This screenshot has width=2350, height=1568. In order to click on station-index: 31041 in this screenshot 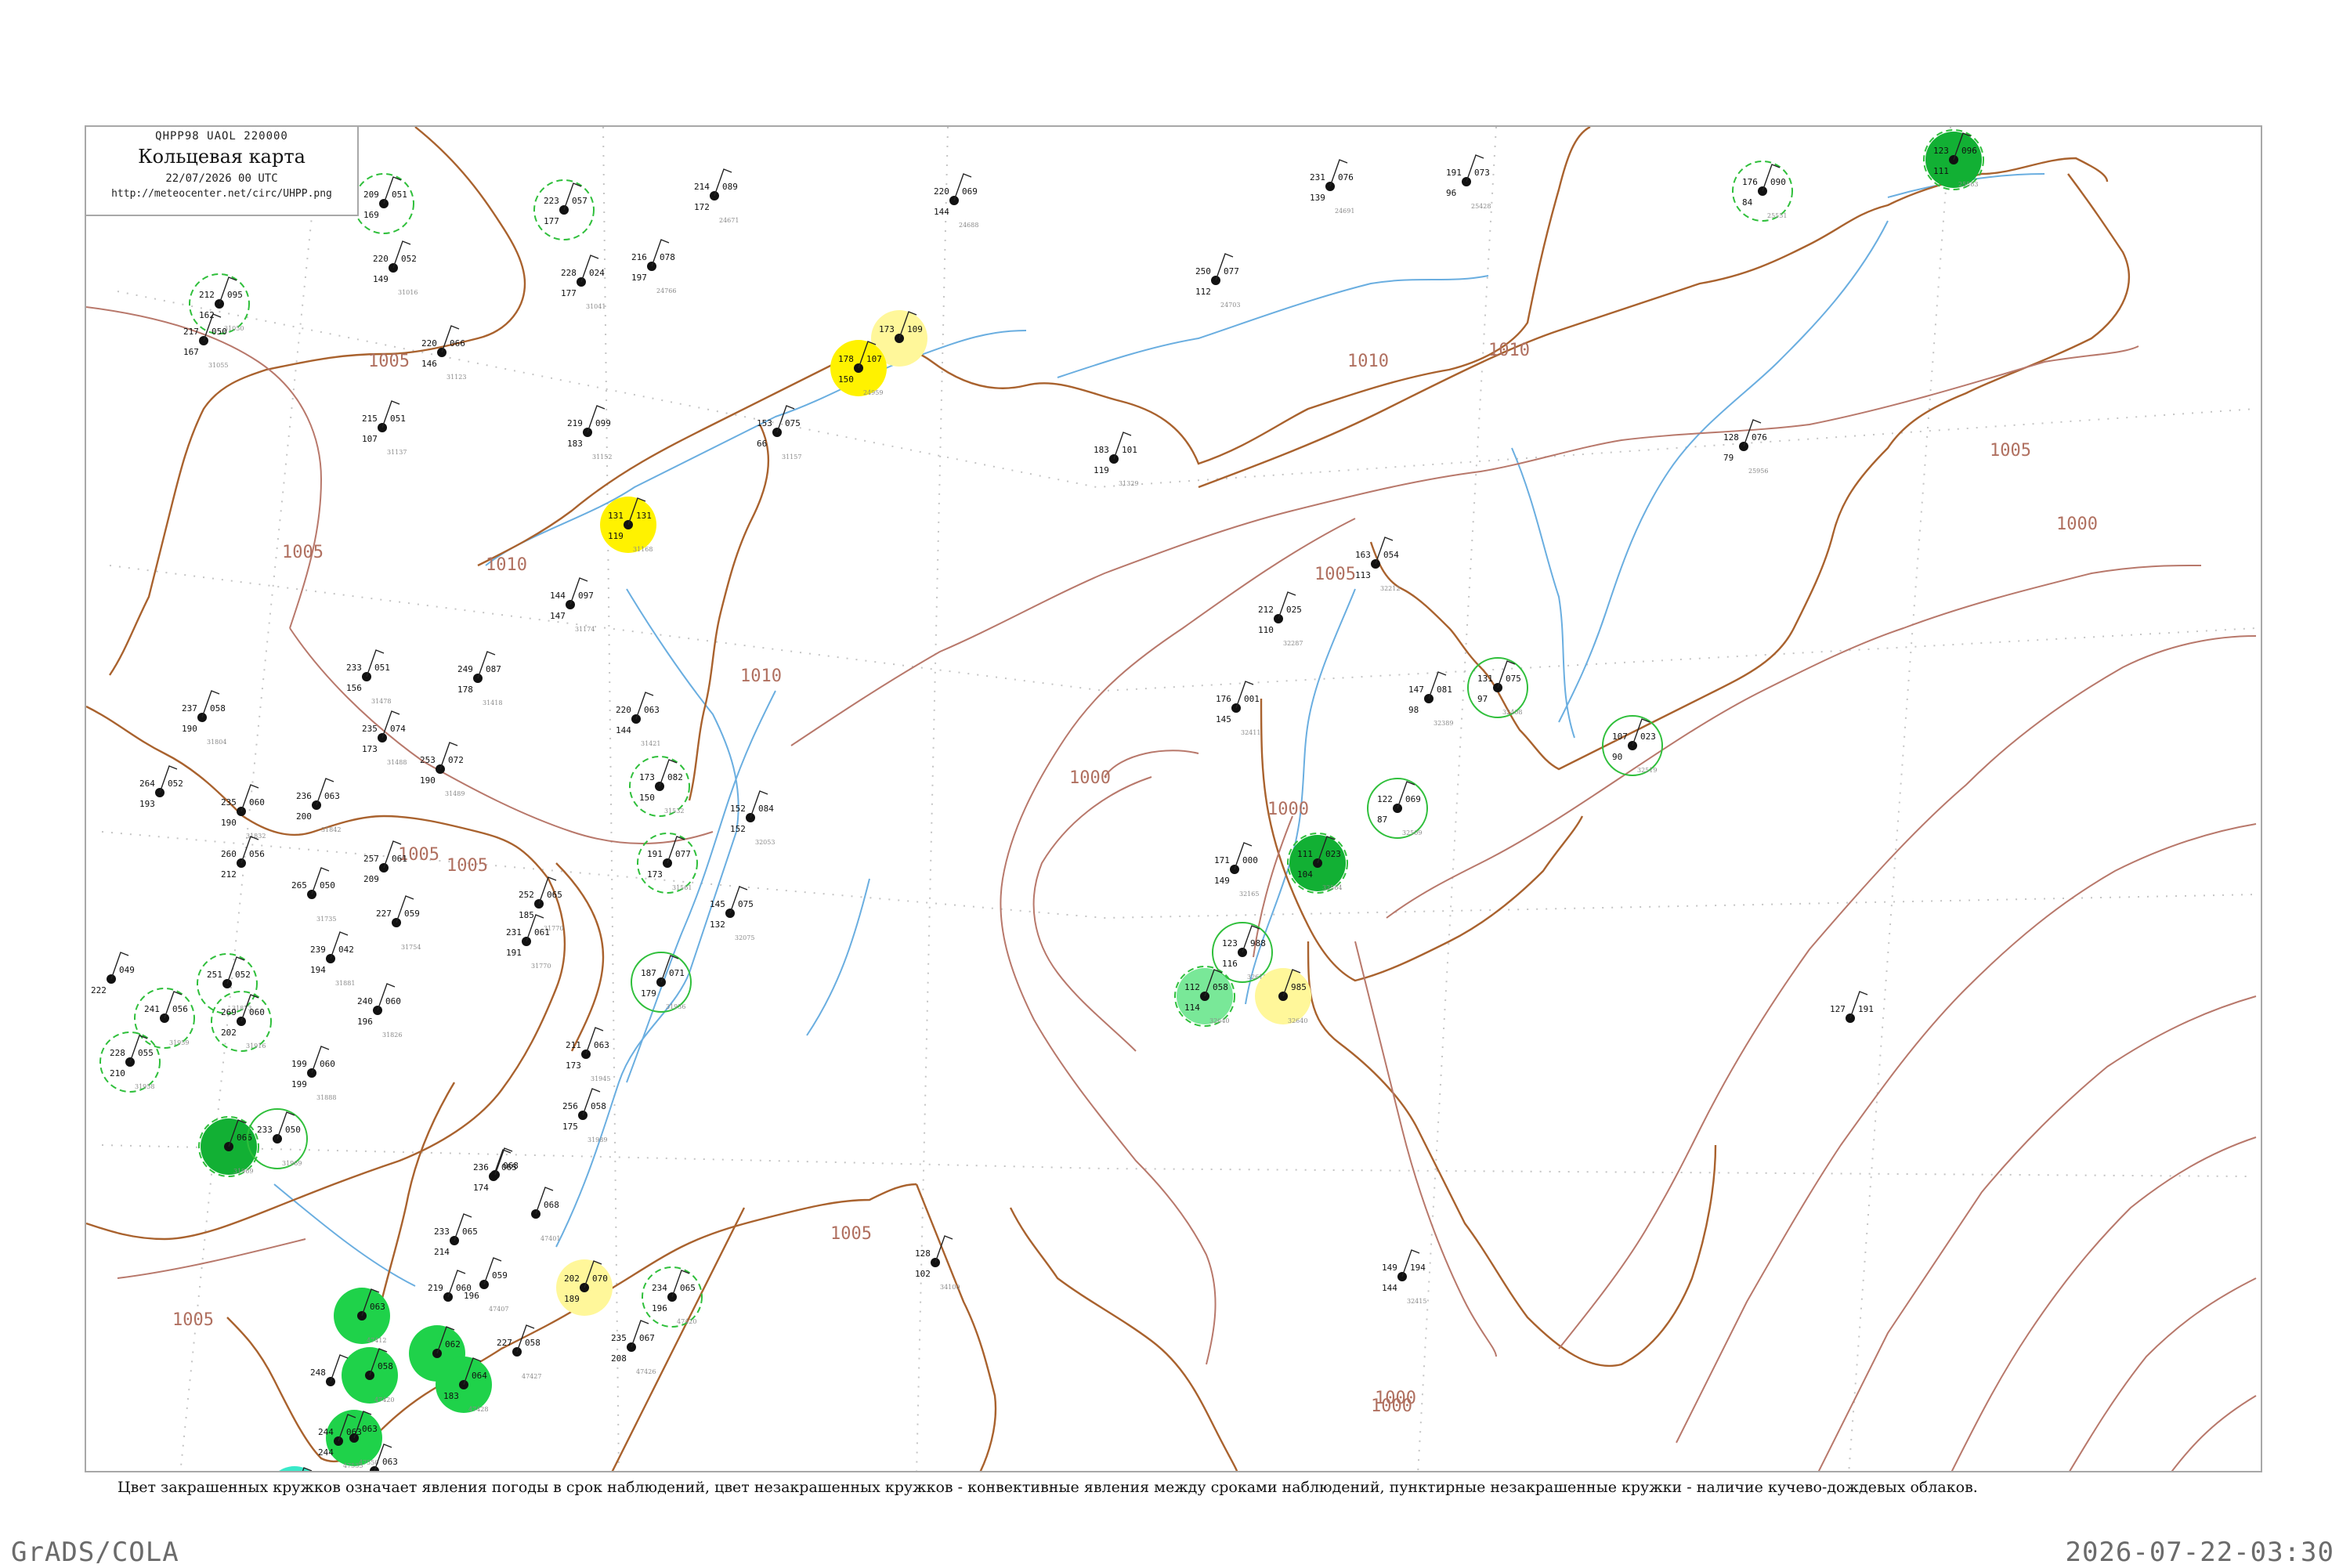, I will do `click(596, 306)`.